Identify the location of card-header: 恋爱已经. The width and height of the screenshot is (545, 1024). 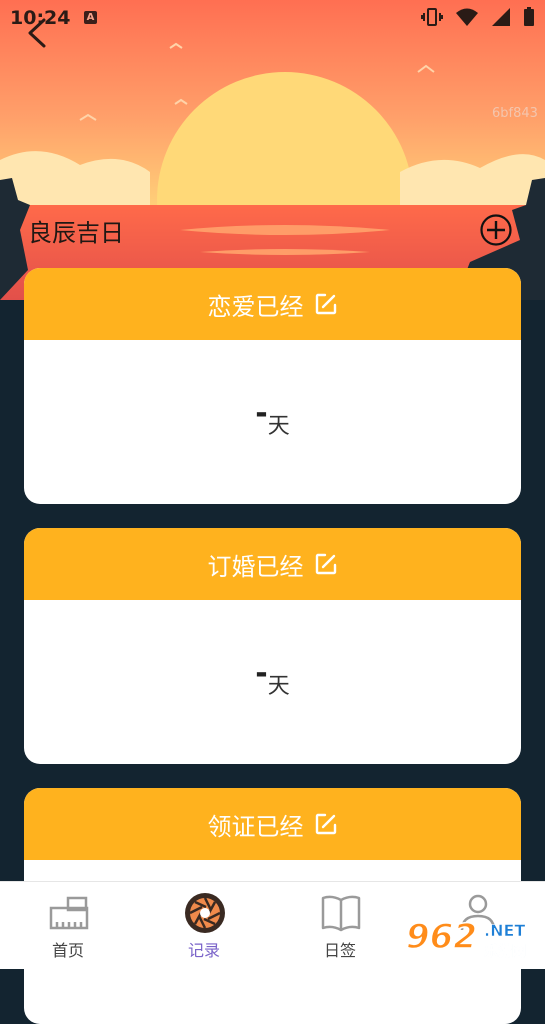
(272, 304).